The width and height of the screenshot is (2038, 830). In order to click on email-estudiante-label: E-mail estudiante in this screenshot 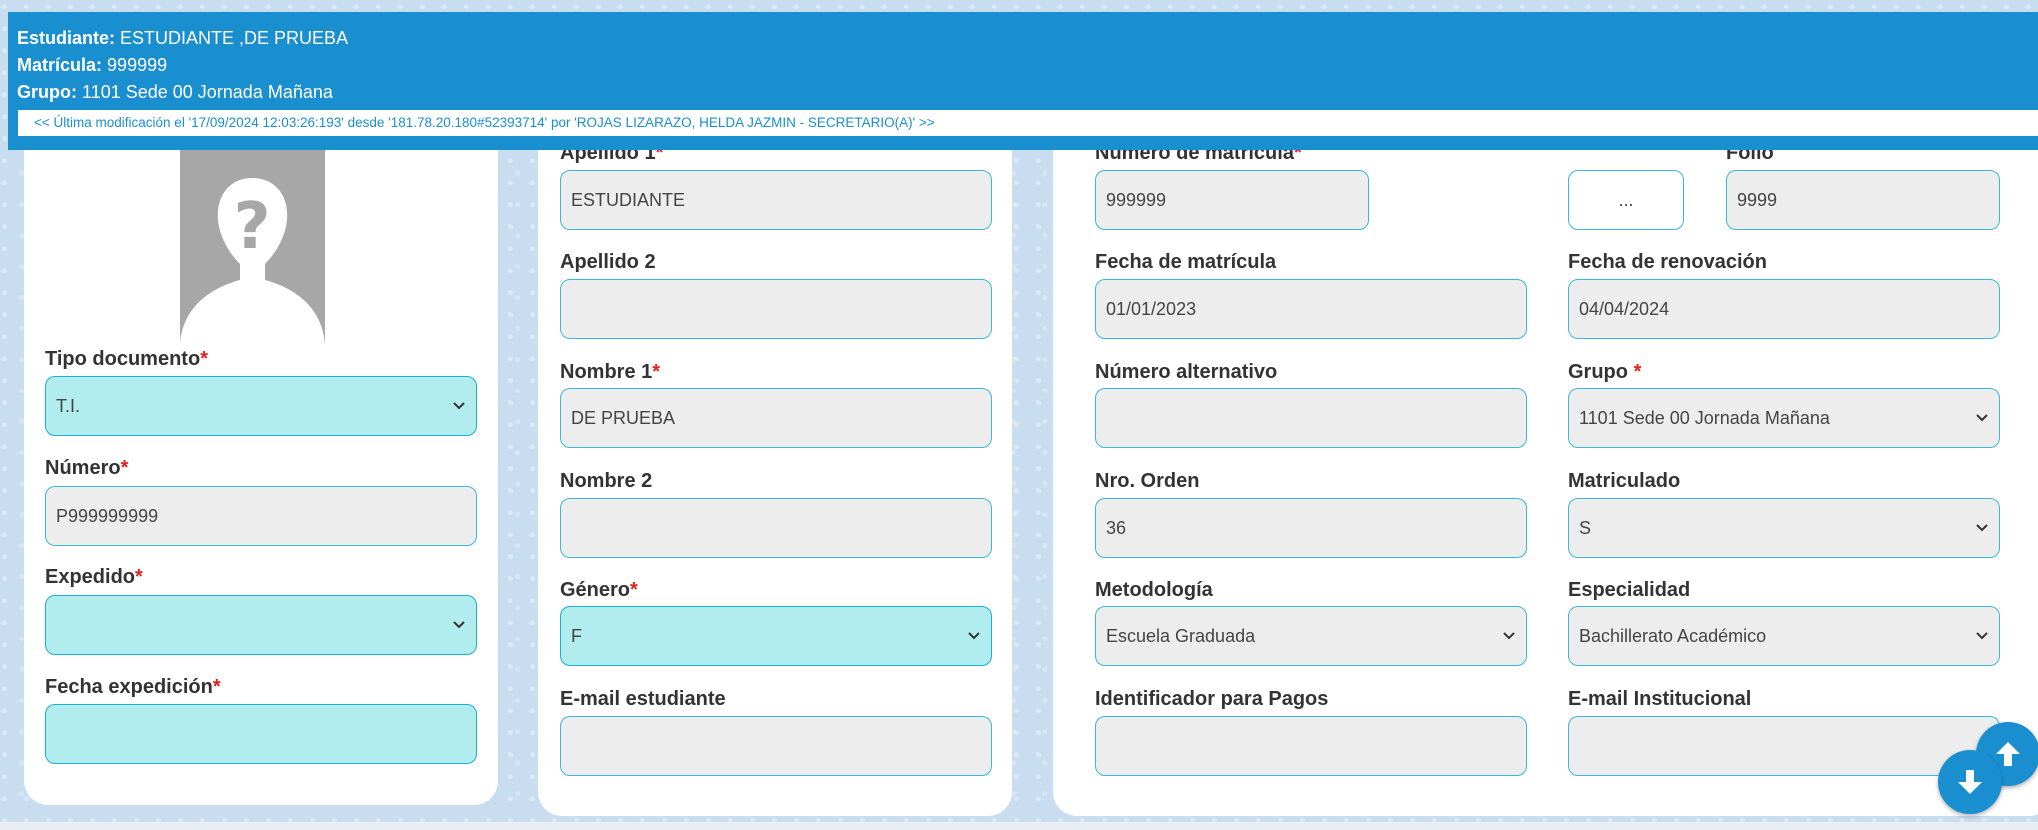, I will do `click(643, 699)`.